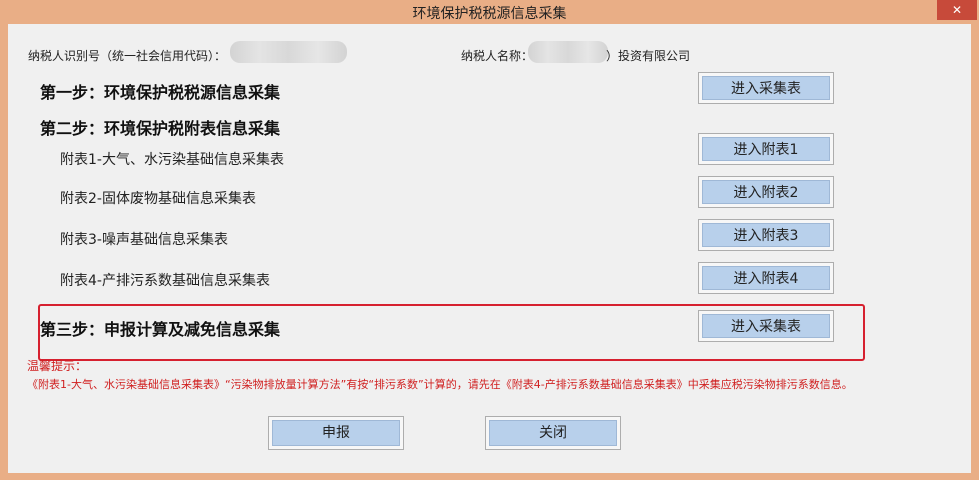 The image size is (979, 480). I want to click on window-close-button: ✕, so click(957, 10).